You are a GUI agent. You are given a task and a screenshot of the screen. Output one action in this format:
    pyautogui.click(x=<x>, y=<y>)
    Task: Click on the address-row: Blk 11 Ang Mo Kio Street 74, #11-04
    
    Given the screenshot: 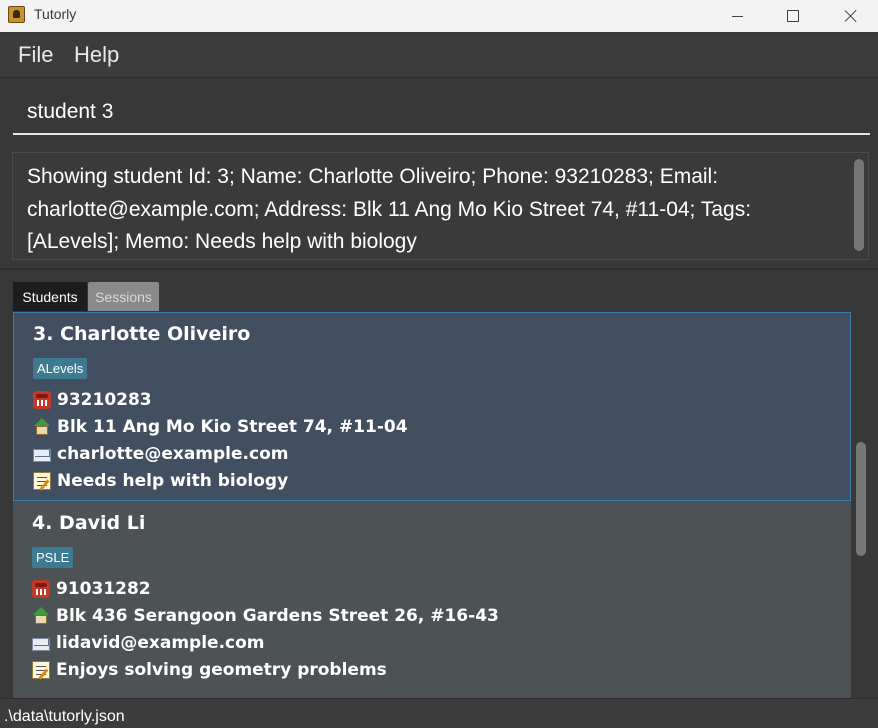 What is the action you would take?
    pyautogui.click(x=220, y=427)
    